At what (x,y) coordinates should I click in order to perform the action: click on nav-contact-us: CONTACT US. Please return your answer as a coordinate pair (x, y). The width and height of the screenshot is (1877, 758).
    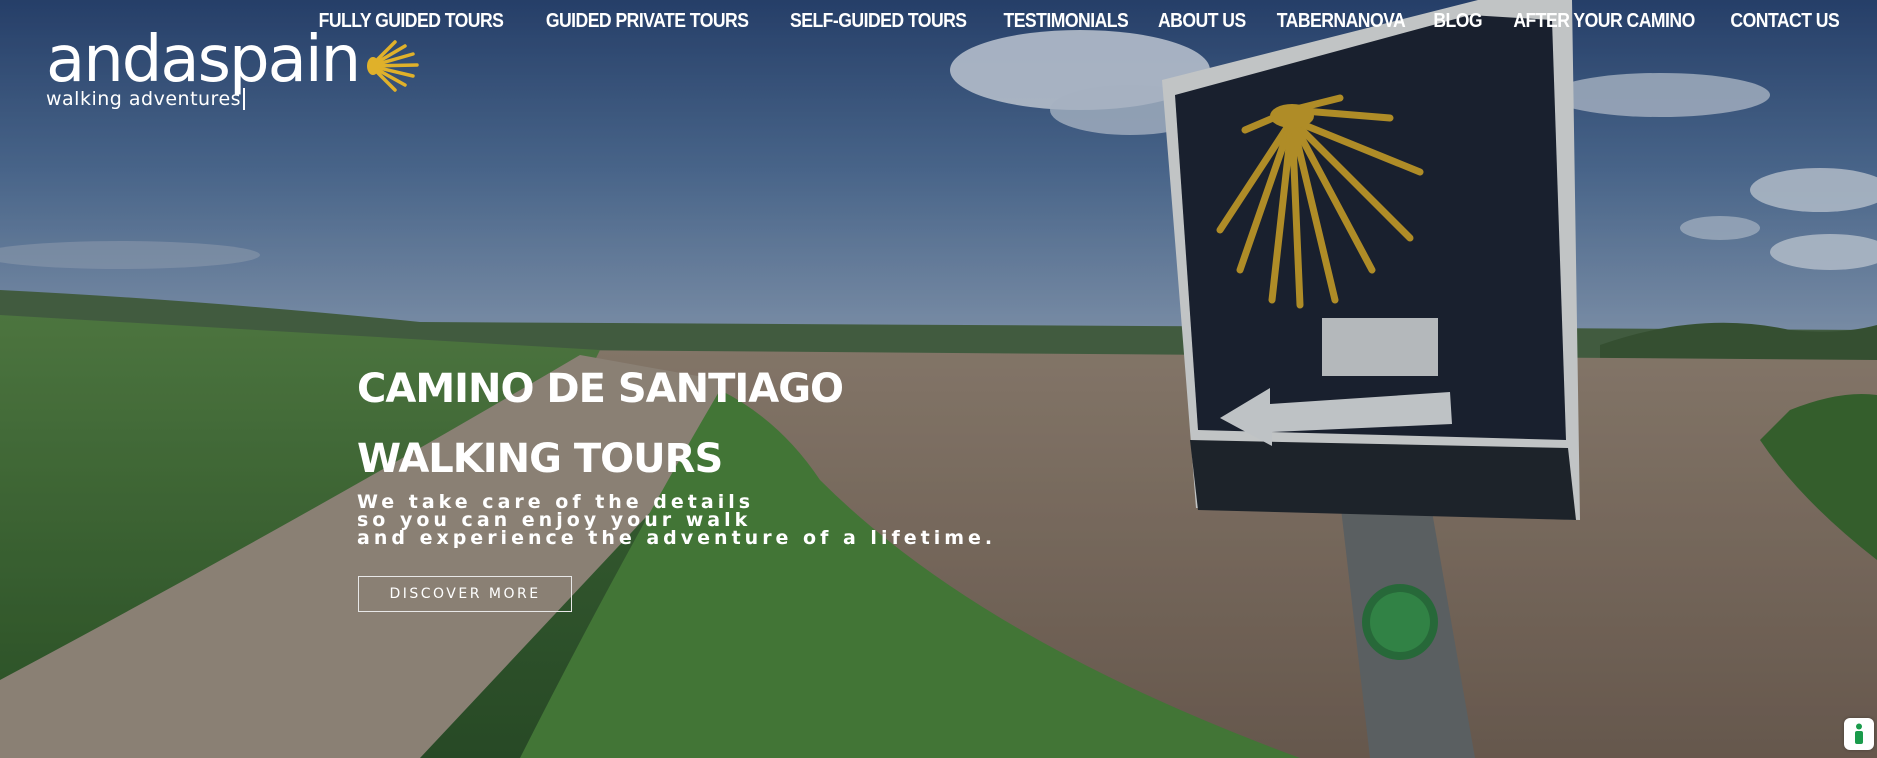
    Looking at the image, I should click on (1785, 21).